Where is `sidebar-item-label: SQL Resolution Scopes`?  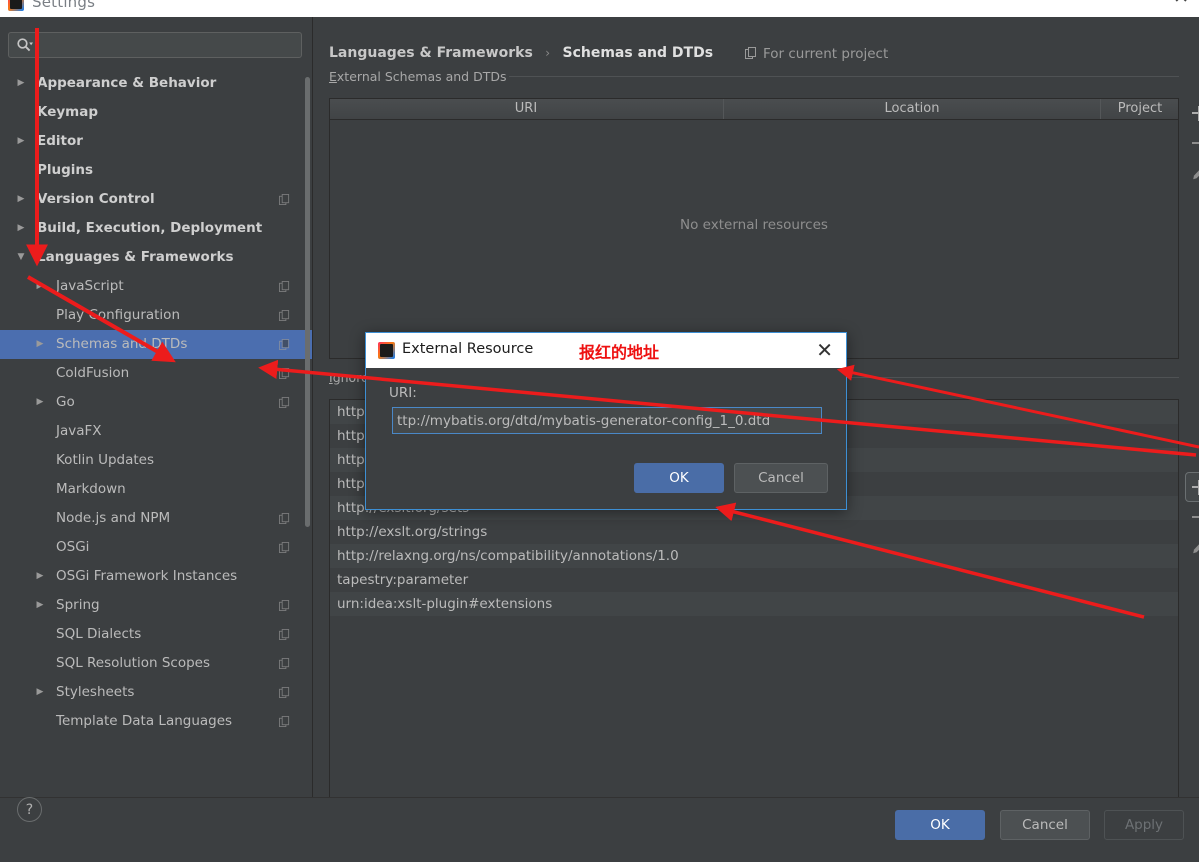
sidebar-item-label: SQL Resolution Scopes is located at coordinates (133, 663).